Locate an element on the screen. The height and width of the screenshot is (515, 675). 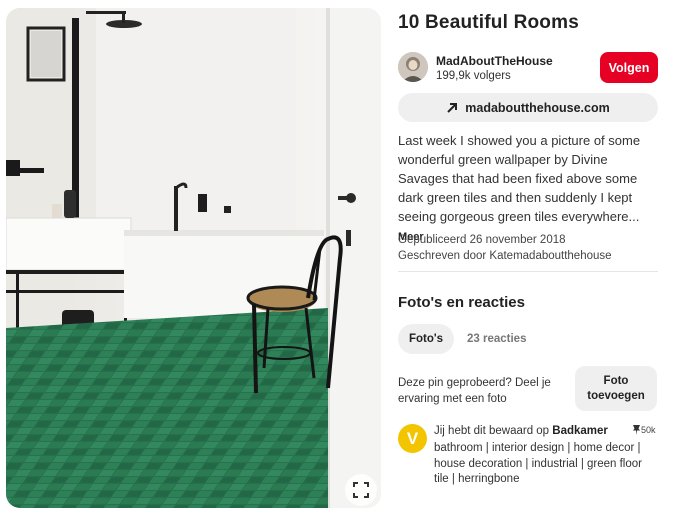
saved-prefix: Jij hebt dit bewaard op is located at coordinates (493, 431).